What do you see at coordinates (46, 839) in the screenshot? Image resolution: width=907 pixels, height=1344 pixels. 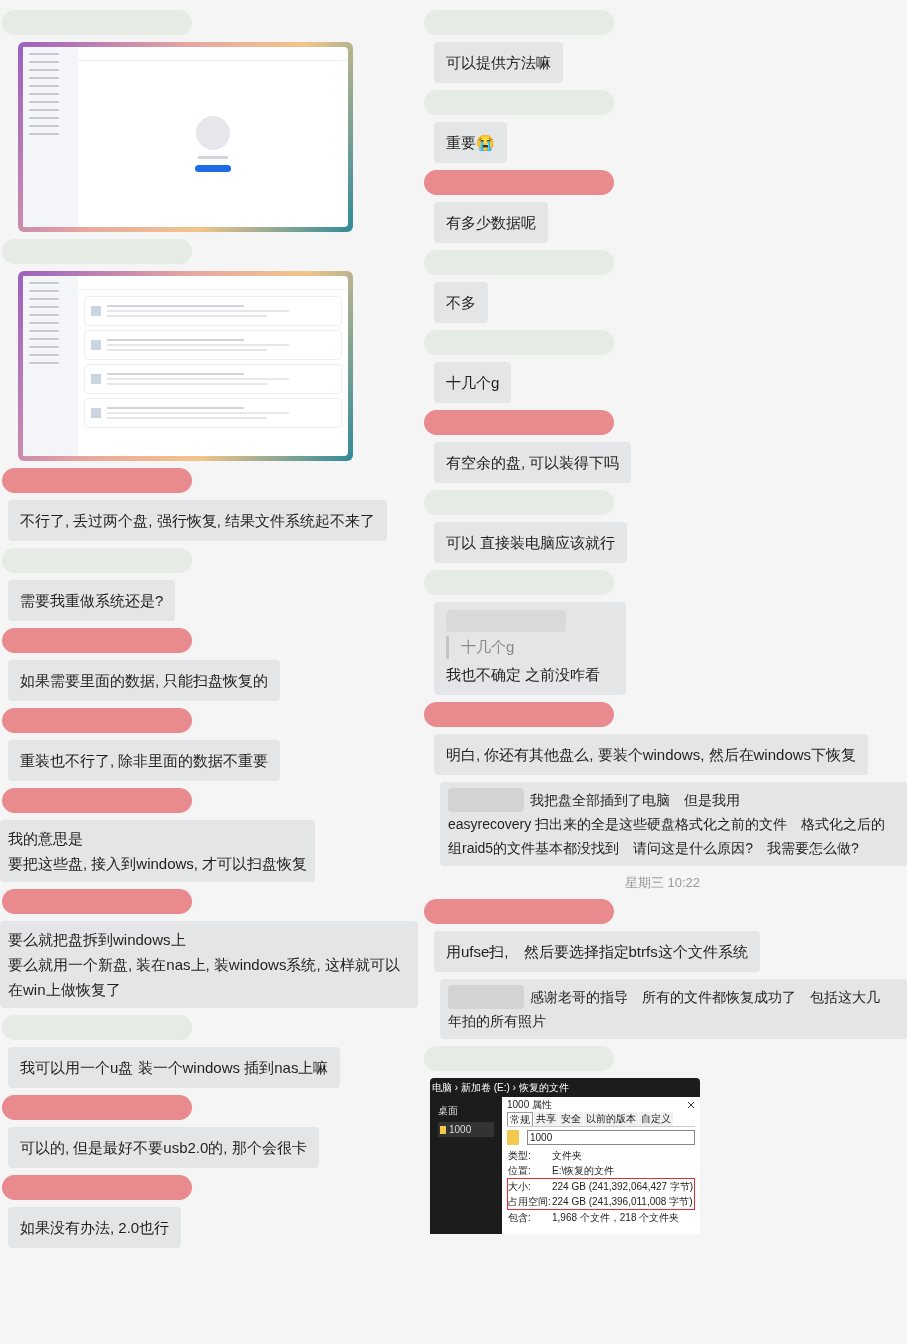 I see `message-text: 我的意思是` at bounding box center [46, 839].